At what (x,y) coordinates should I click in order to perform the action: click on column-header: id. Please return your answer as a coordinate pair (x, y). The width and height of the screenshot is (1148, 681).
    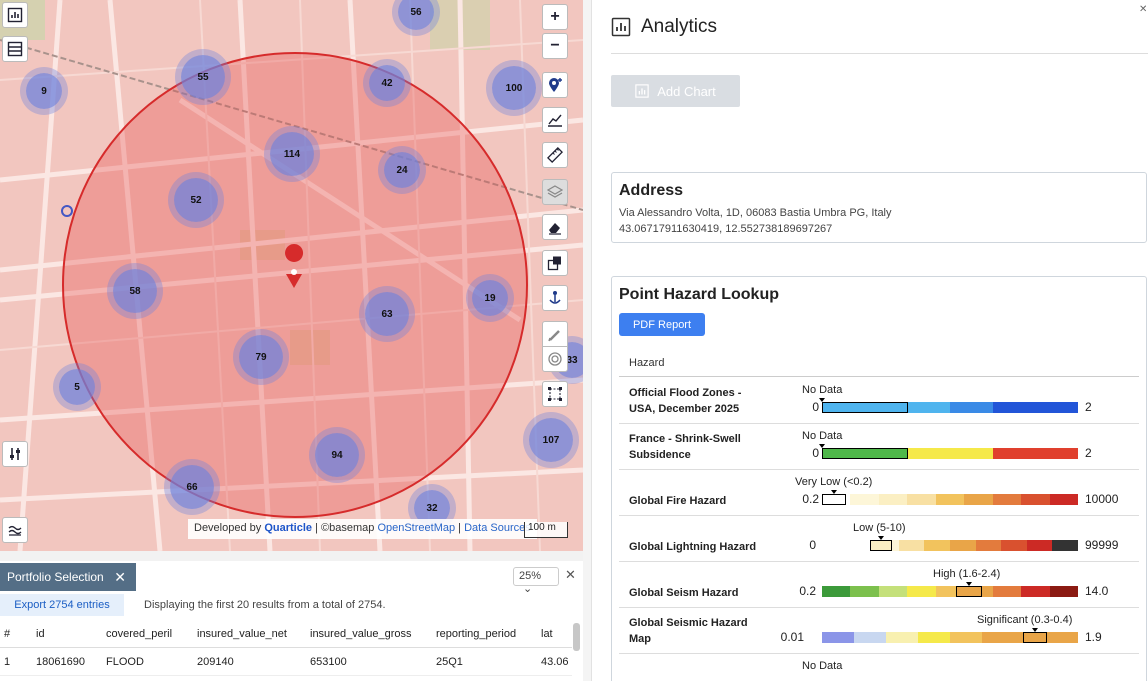
    Looking at the image, I should click on (71, 634).